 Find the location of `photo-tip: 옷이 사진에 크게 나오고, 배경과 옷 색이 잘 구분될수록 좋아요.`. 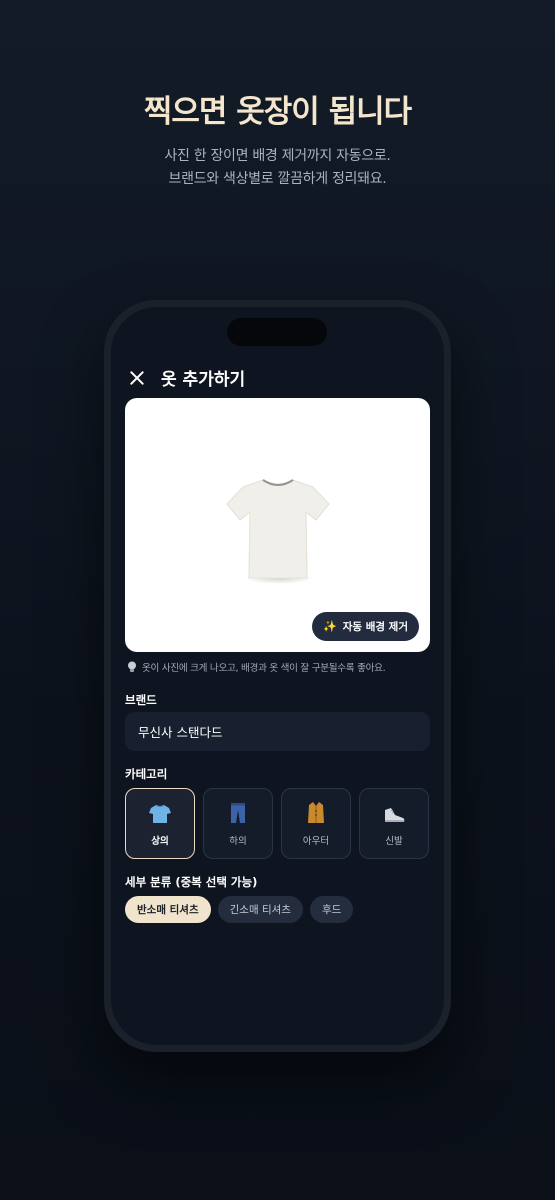

photo-tip: 옷이 사진에 크게 나오고, 배경과 옷 색이 잘 구분될수록 좋아요. is located at coordinates (256, 667).